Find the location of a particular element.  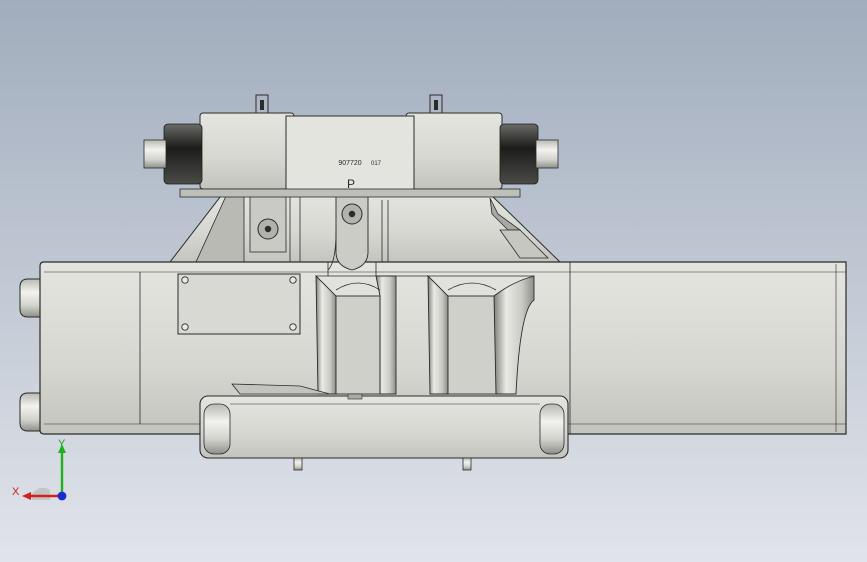

port-label: P is located at coordinates (351, 184).